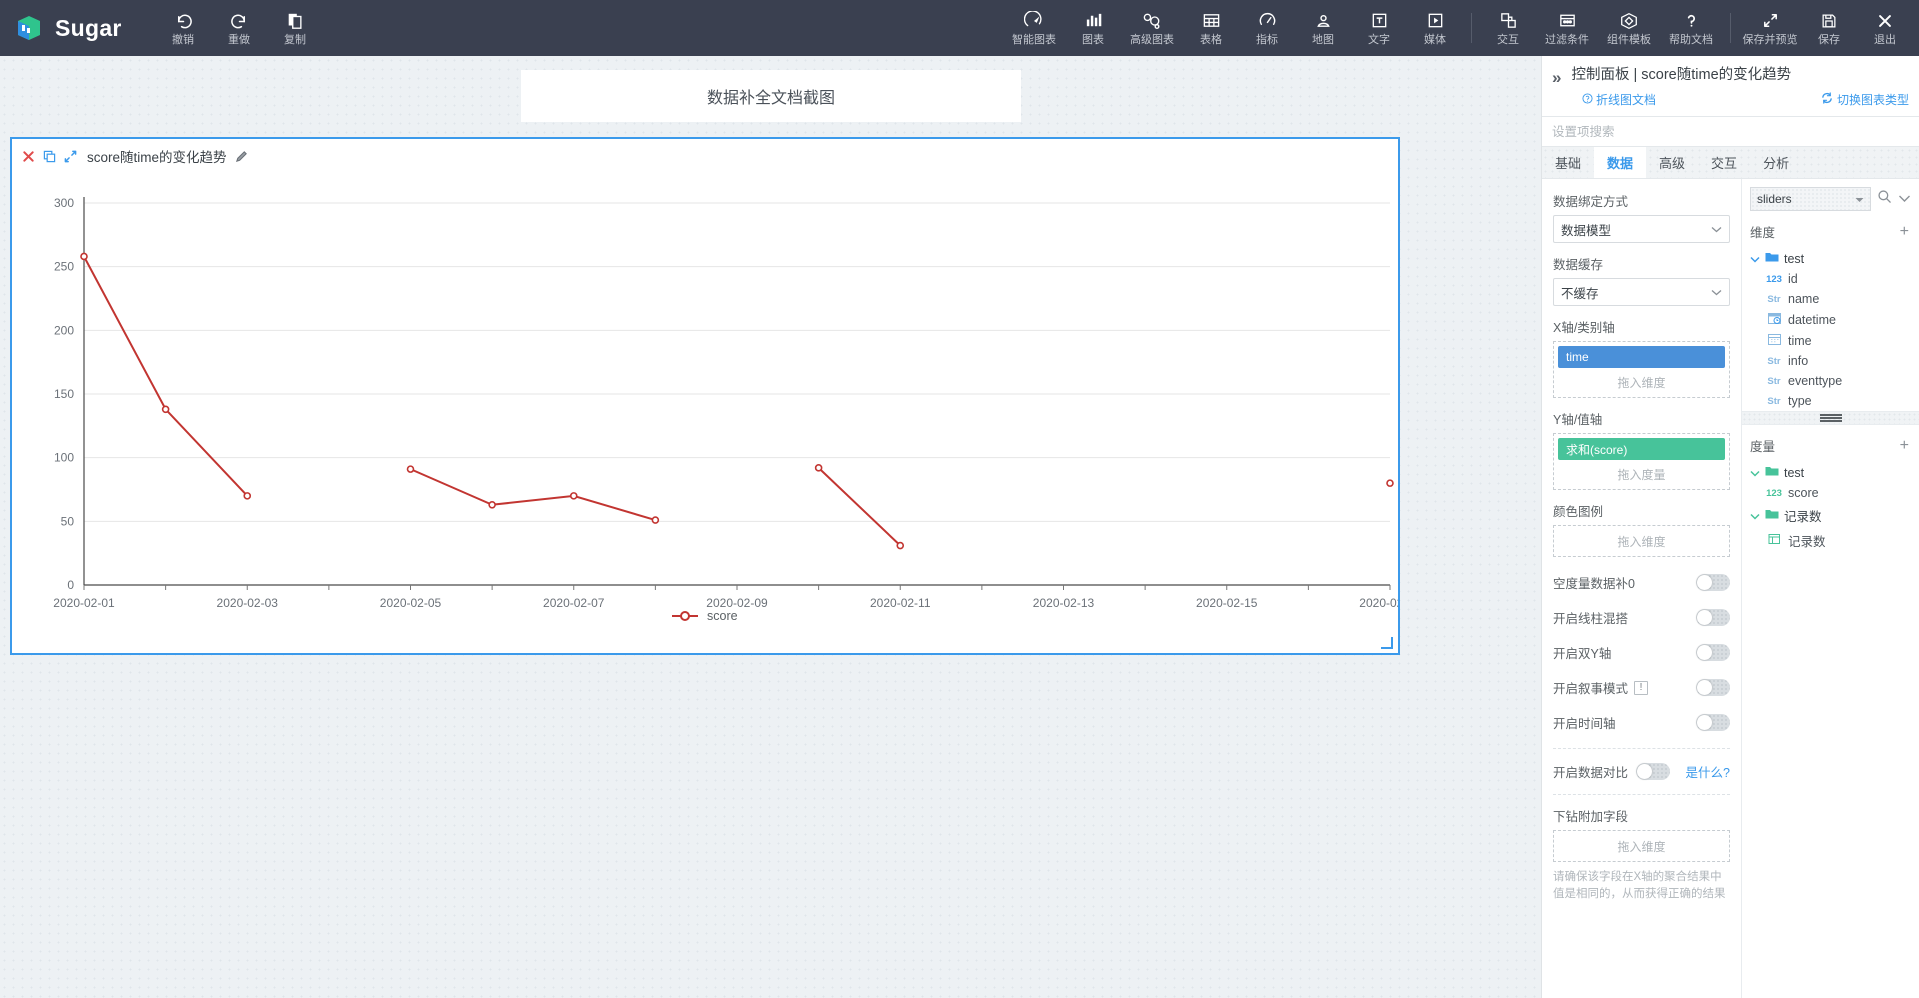  I want to click on toggle-timeline-switch, so click(1713, 722).